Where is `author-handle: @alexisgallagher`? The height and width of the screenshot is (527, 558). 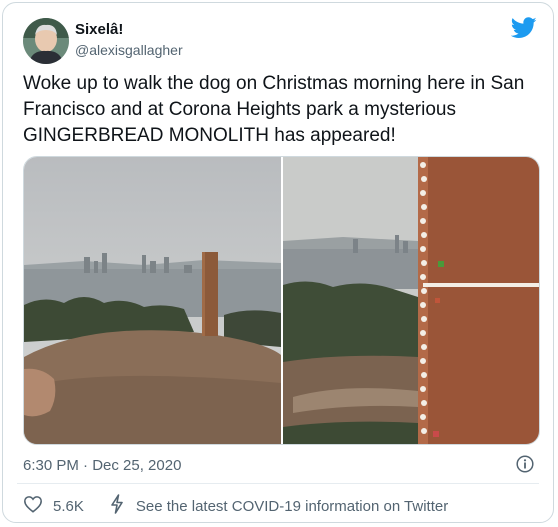
author-handle: @alexisgallagher is located at coordinates (129, 50).